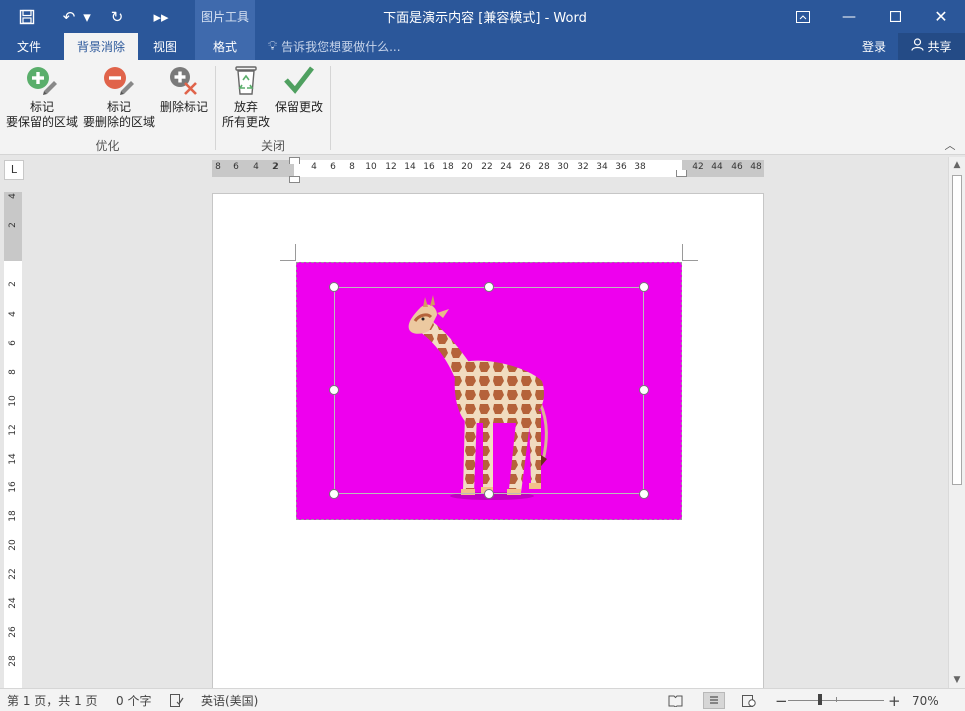 This screenshot has height=711, width=965. I want to click on plus-circle-pencil-icon, so click(42, 80).